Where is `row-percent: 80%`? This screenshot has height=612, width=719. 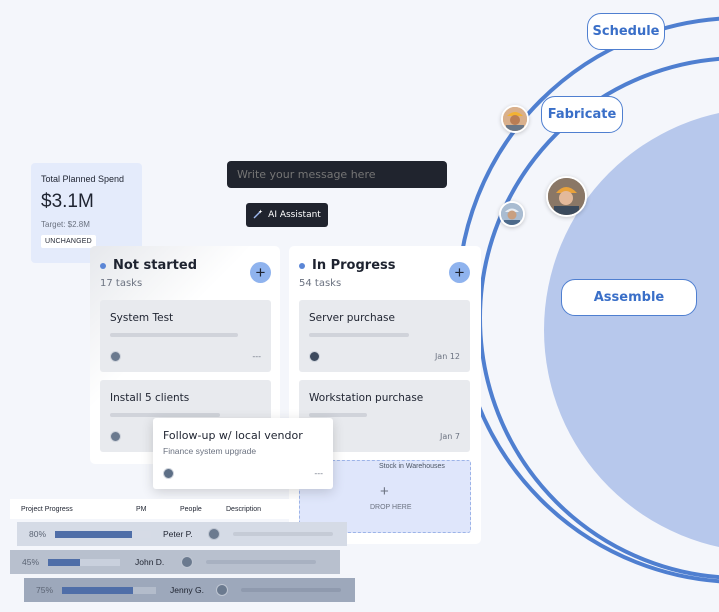 row-percent: 80% is located at coordinates (38, 534).